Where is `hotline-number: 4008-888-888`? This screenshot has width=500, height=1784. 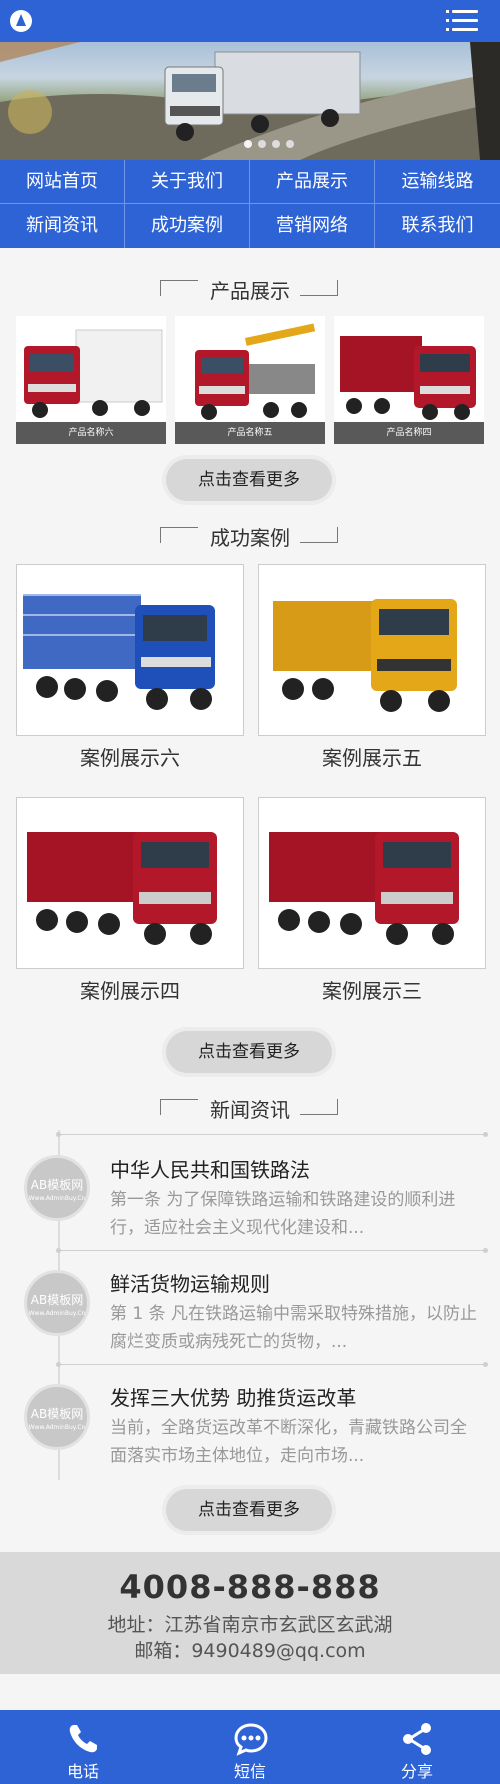 hotline-number: 4008-888-888 is located at coordinates (250, 1587).